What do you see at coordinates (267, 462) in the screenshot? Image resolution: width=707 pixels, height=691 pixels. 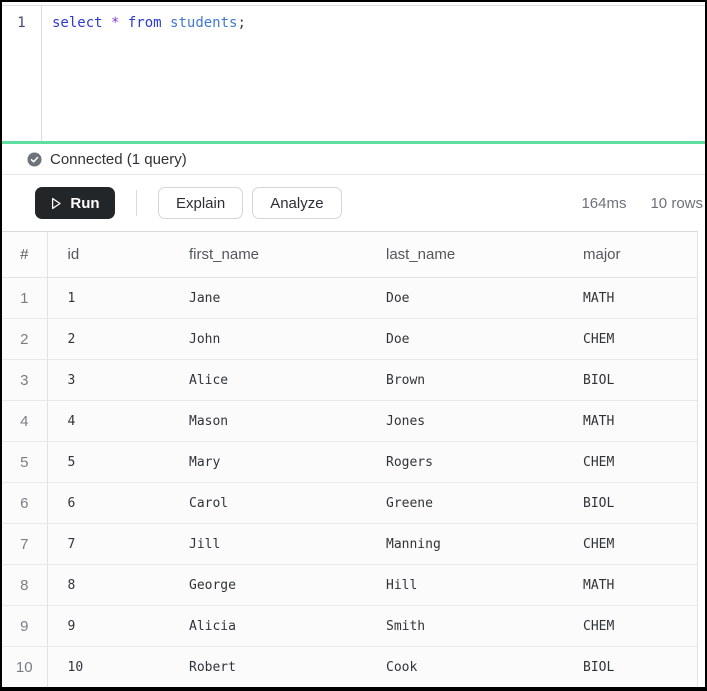 I see `first-name-cell: Mary` at bounding box center [267, 462].